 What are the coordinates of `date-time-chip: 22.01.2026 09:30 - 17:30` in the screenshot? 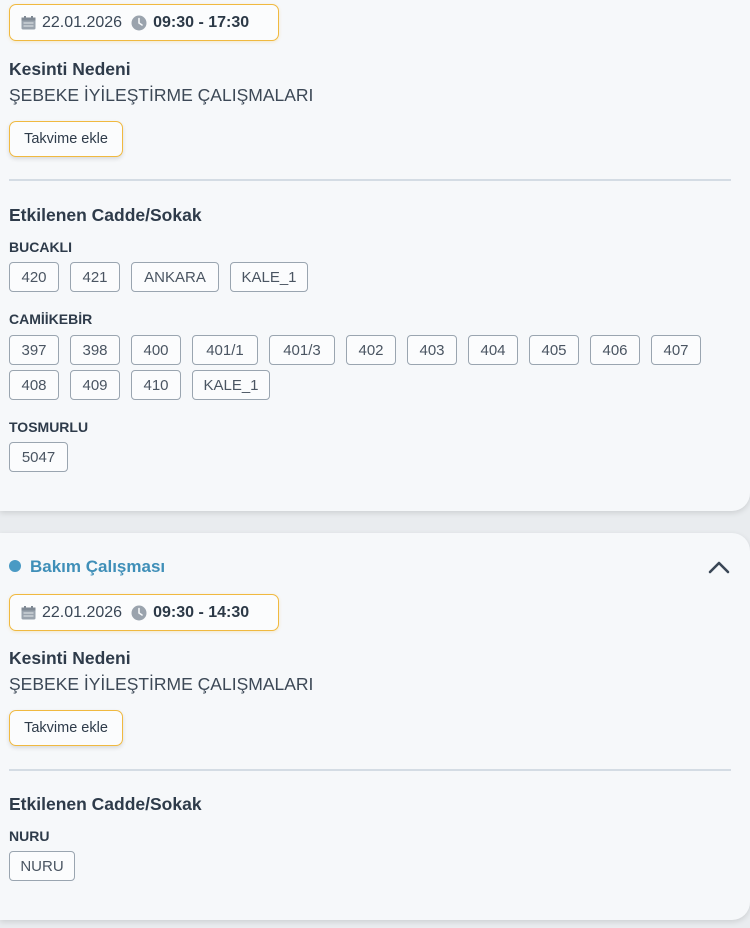 It's located at (144, 22).